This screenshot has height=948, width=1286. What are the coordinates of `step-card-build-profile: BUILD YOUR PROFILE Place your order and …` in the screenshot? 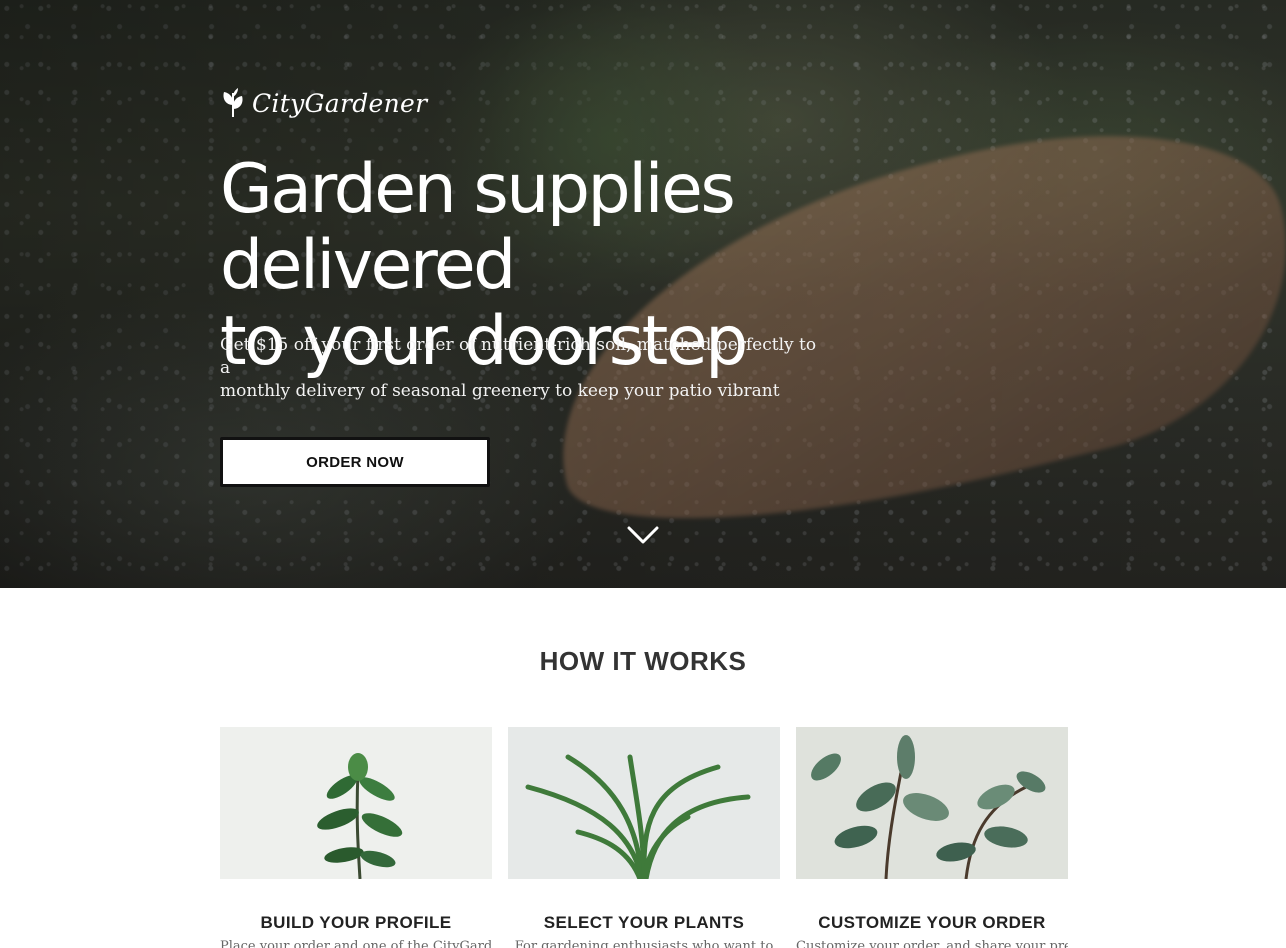 It's located at (356, 837).